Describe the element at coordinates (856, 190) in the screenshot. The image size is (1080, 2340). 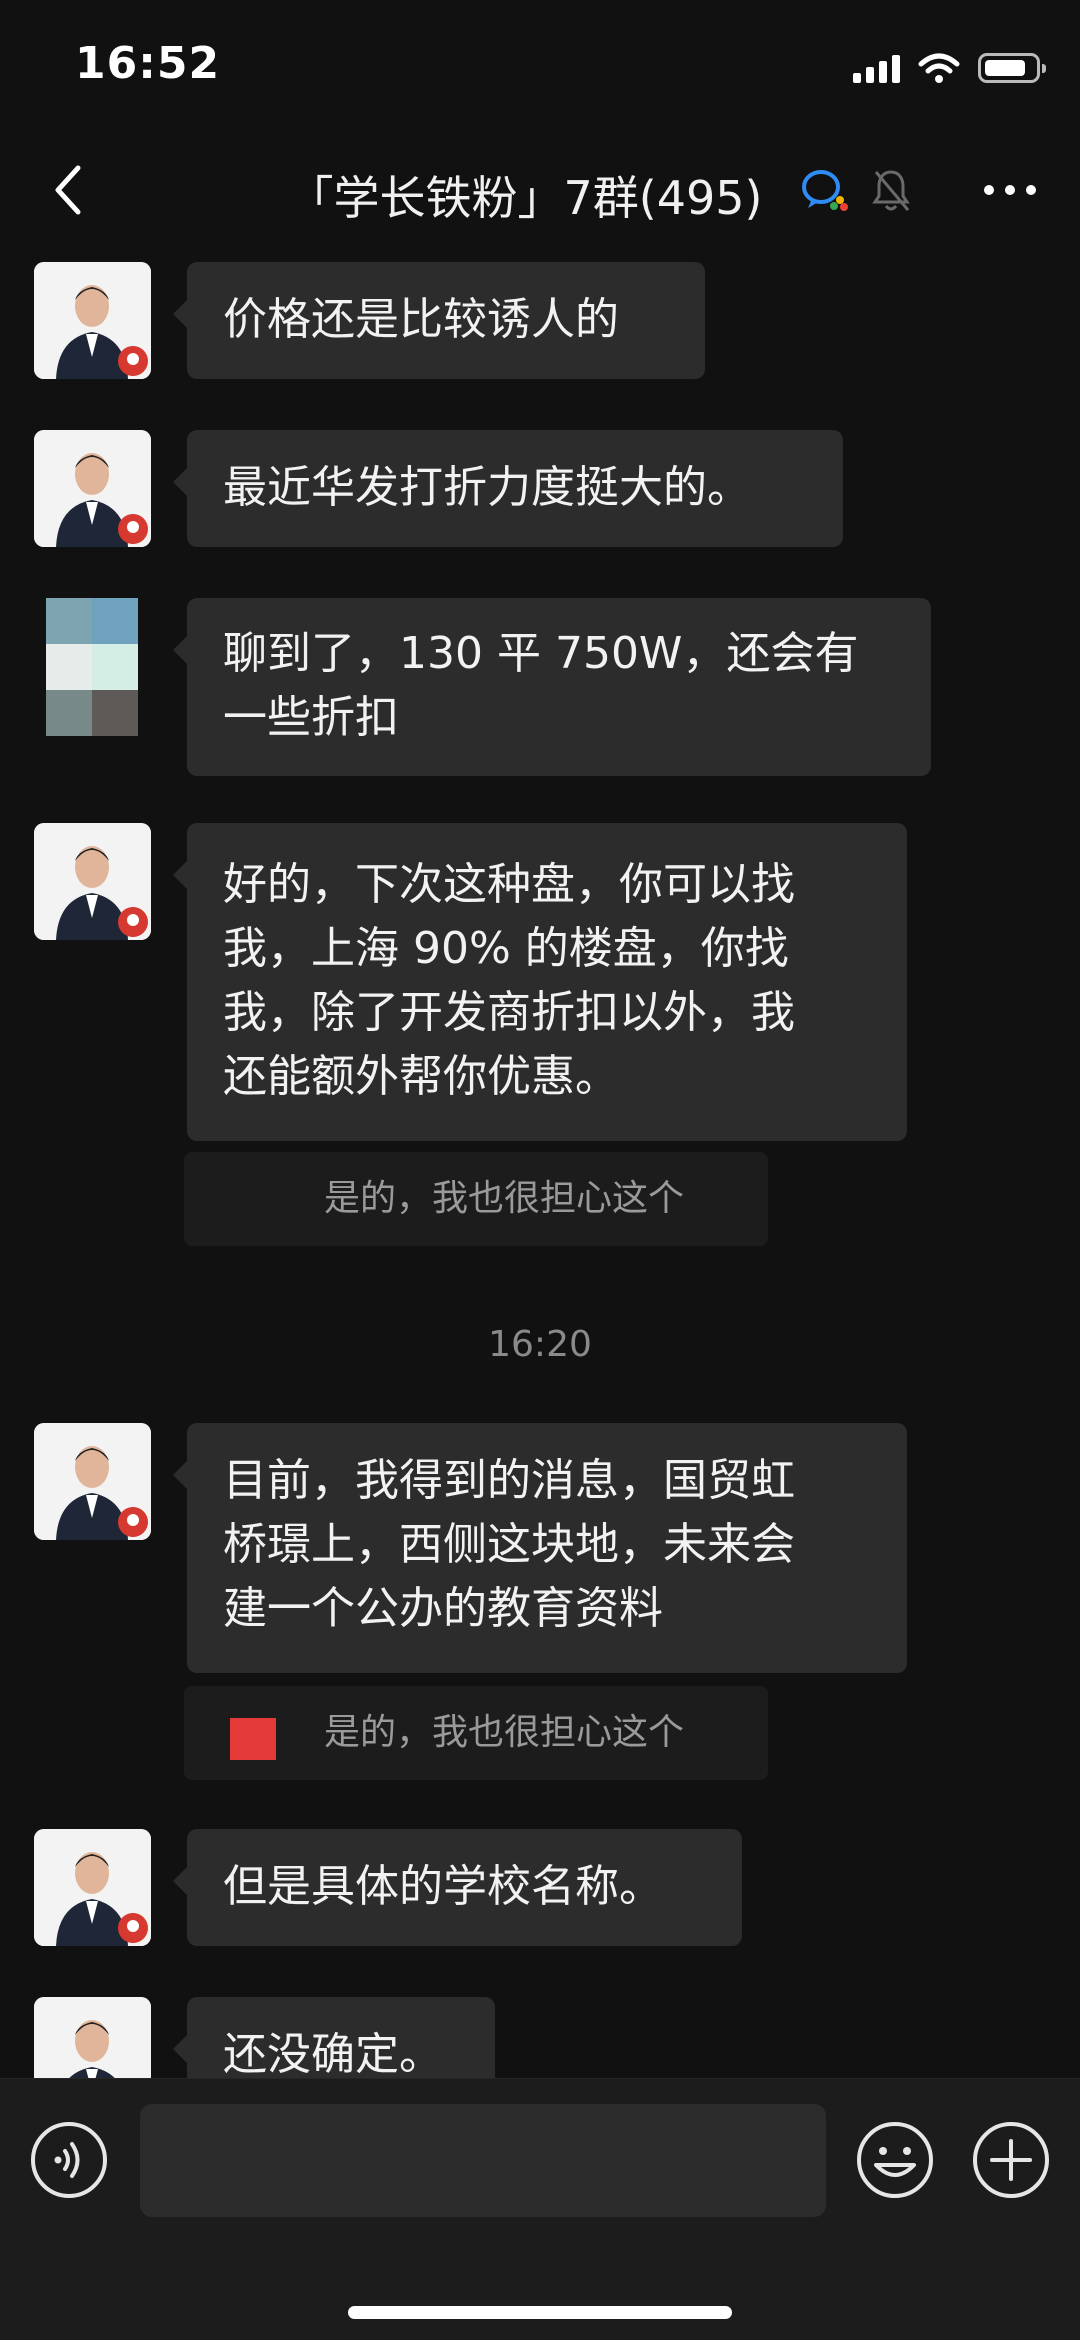
I see `header-status-icons` at that location.